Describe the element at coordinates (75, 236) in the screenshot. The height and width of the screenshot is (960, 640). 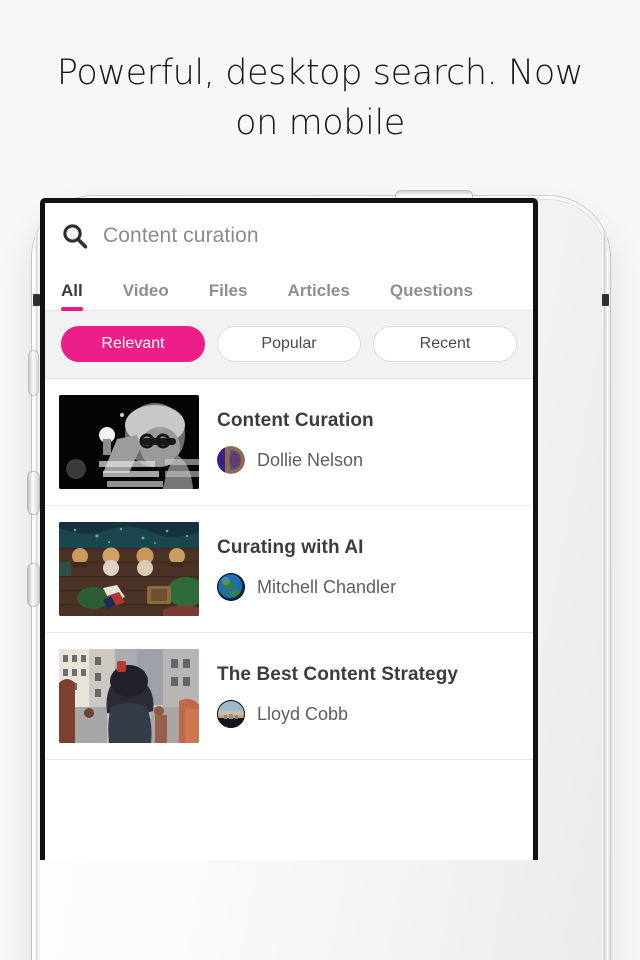
I see `search-icon` at that location.